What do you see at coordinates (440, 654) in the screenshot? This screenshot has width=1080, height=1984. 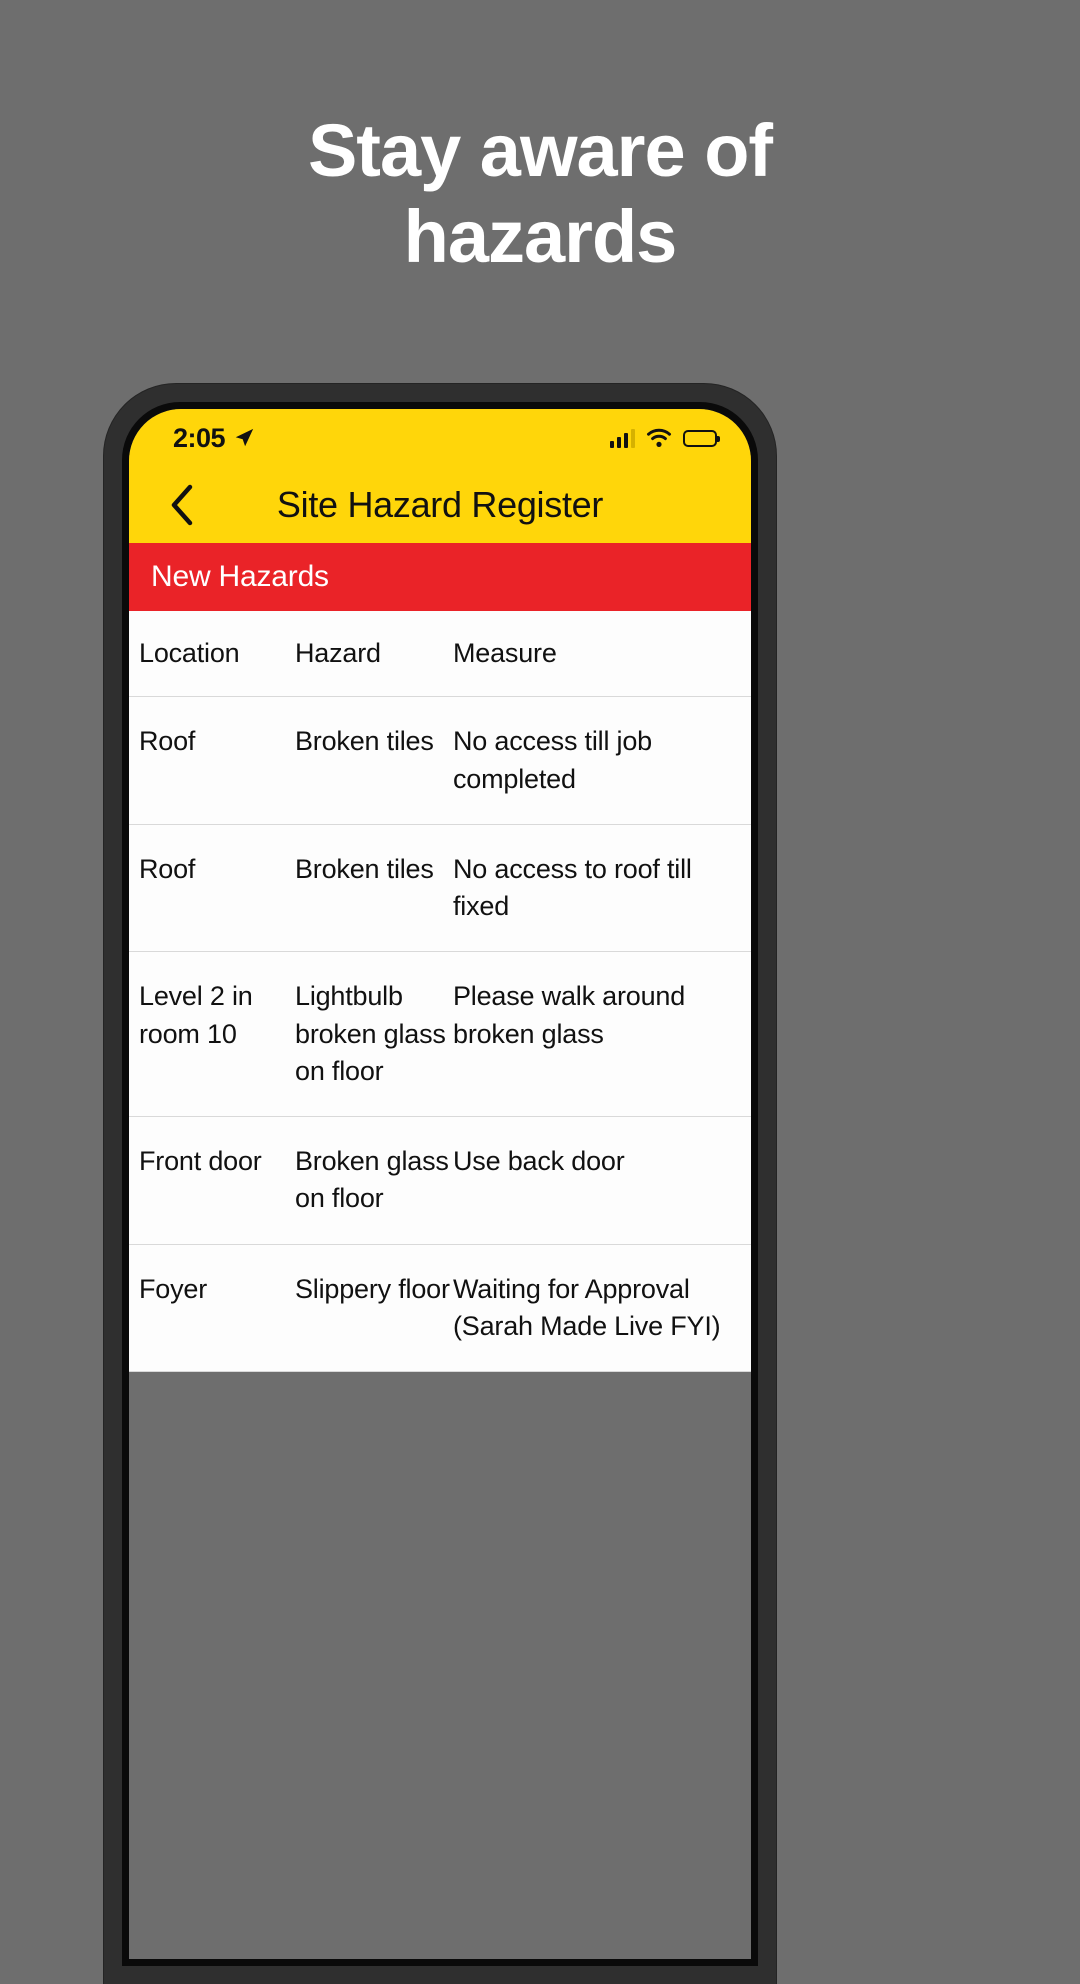 I see `table-header-row: Location Hazard Measure` at bounding box center [440, 654].